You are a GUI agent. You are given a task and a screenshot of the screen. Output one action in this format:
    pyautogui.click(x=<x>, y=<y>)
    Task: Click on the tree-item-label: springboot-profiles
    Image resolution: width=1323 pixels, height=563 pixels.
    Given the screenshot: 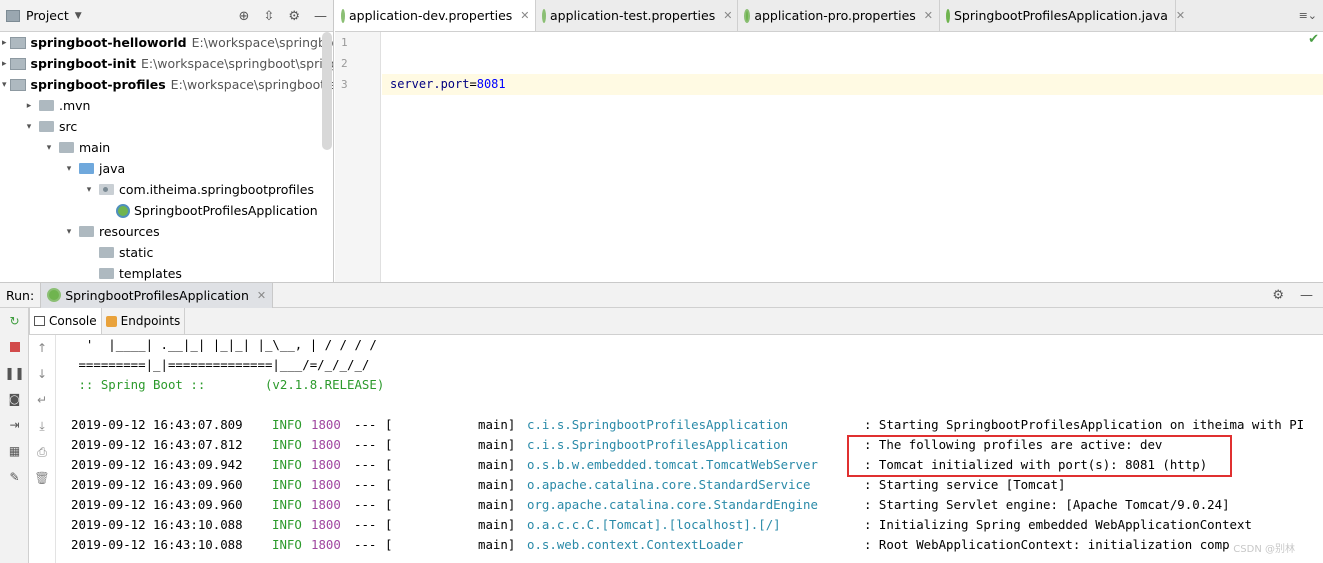 What is the action you would take?
    pyautogui.click(x=98, y=84)
    